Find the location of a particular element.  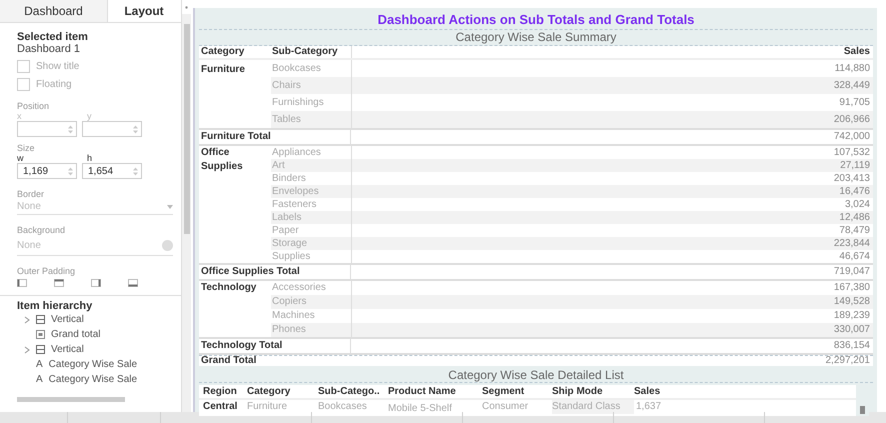

number-field: 1,654 is located at coordinates (112, 171).